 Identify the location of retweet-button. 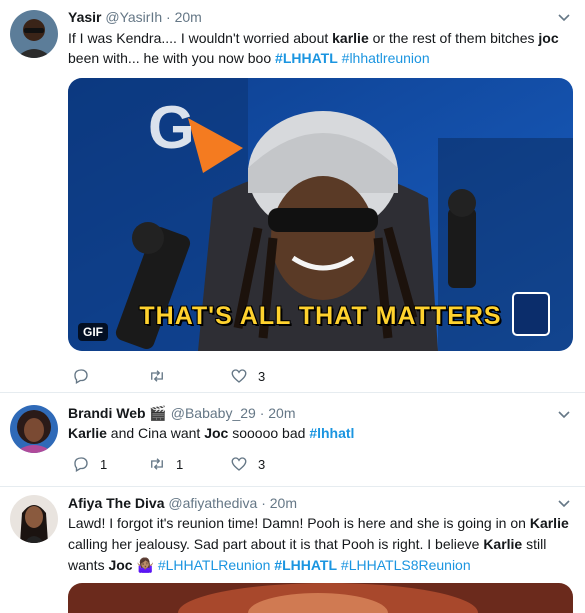
(162, 376).